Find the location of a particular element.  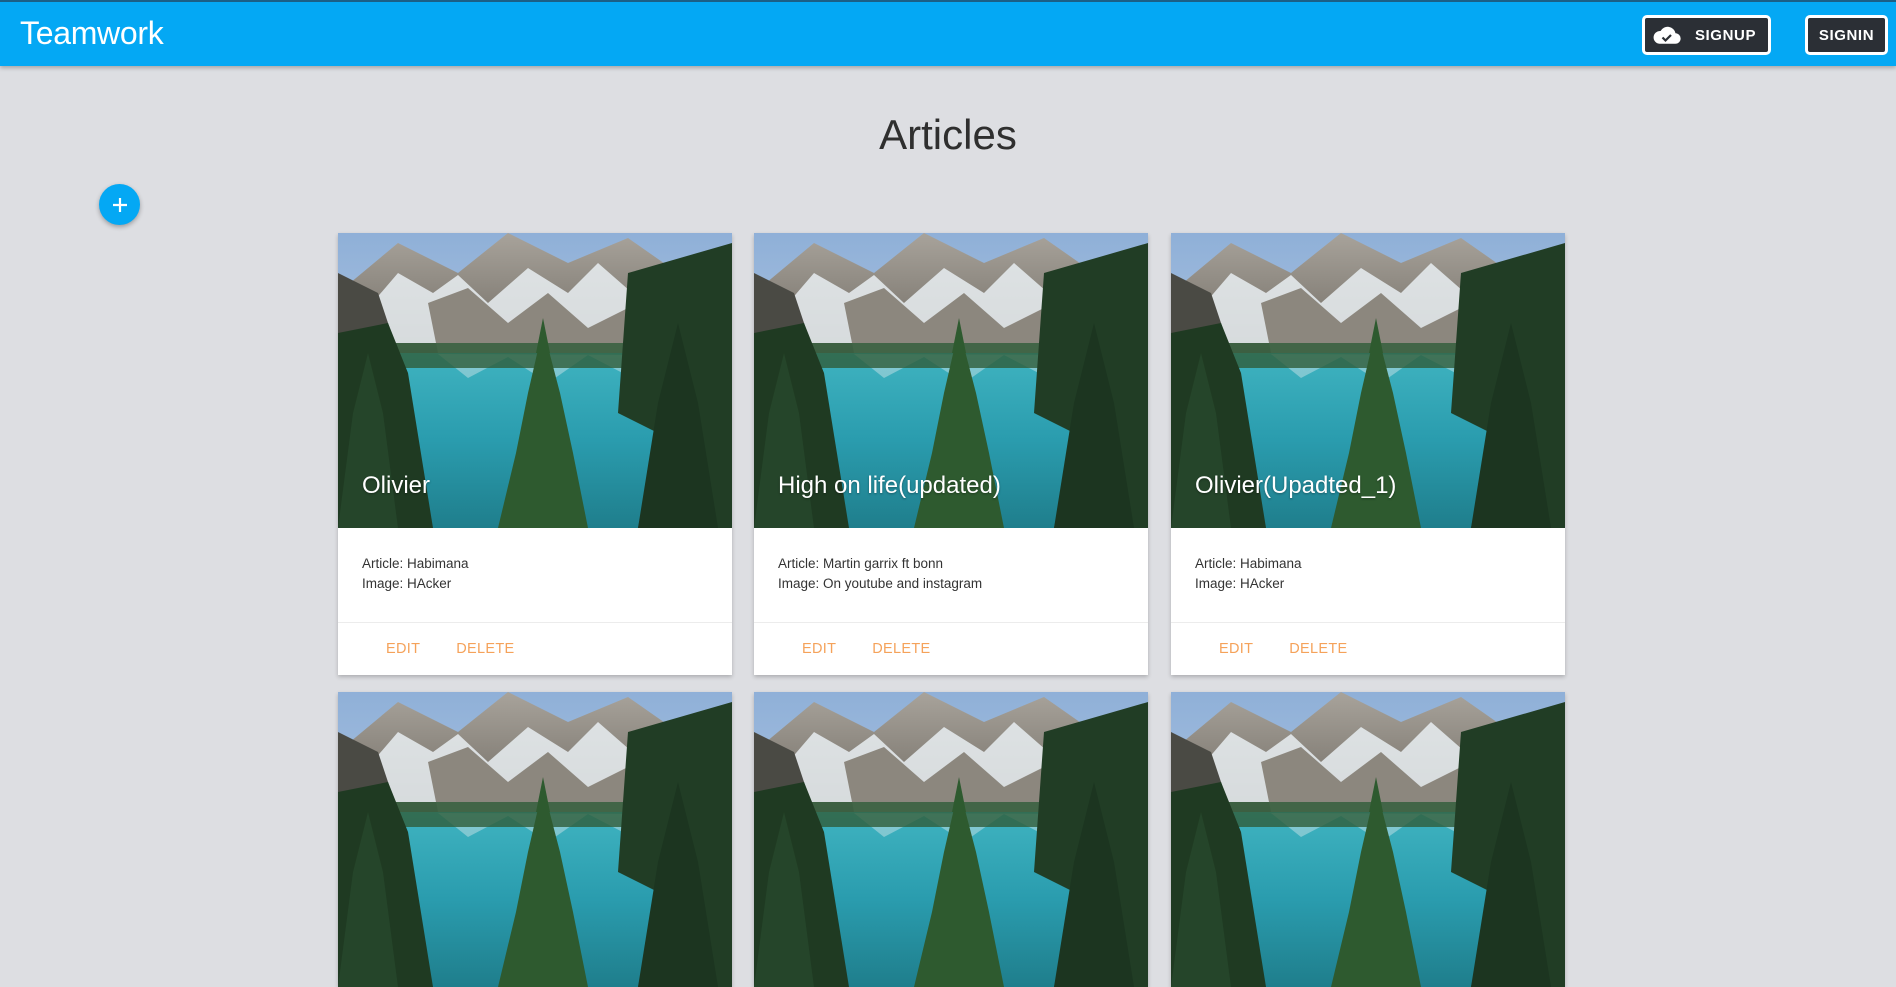

signin-label: SIGNIN is located at coordinates (1846, 35).